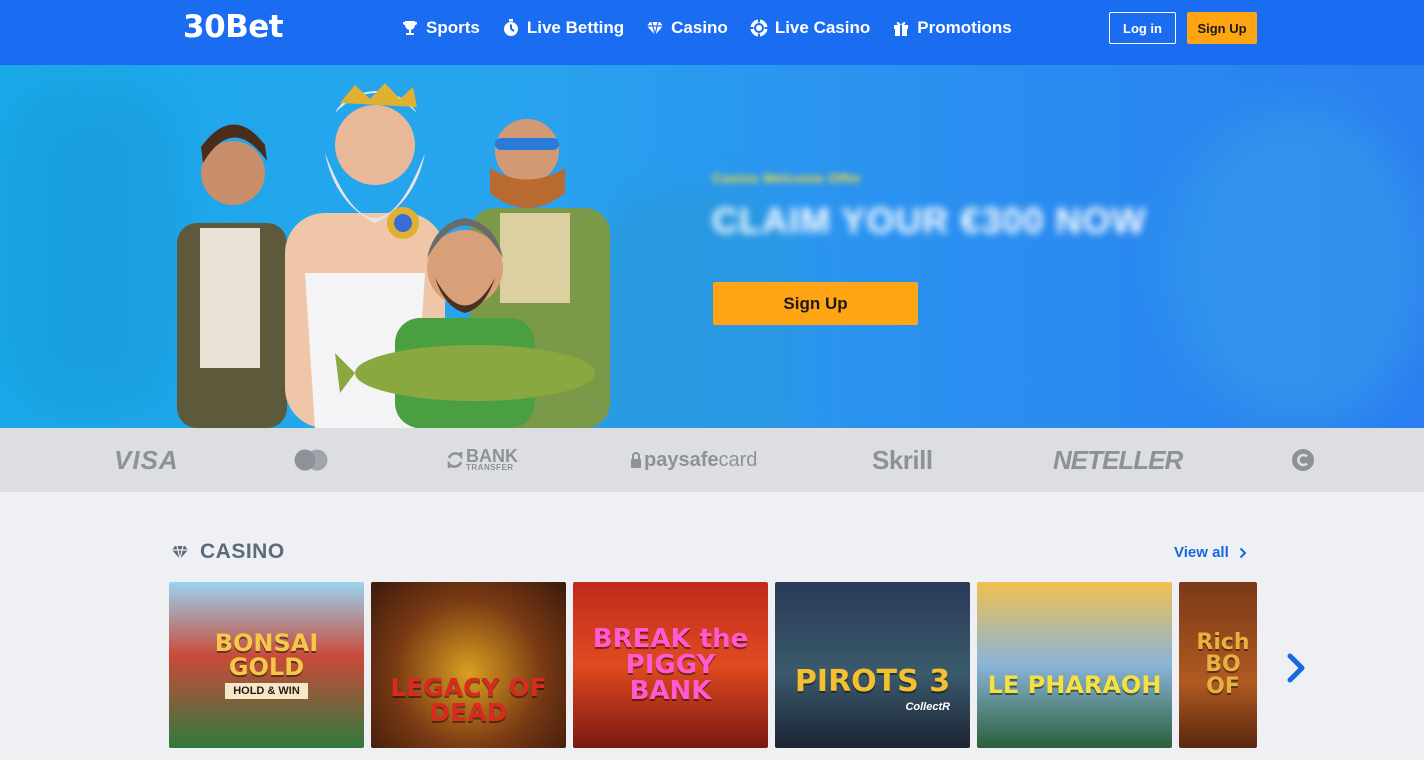  What do you see at coordinates (1118, 459) in the screenshot?
I see `neteller-logo: NETELLER` at bounding box center [1118, 459].